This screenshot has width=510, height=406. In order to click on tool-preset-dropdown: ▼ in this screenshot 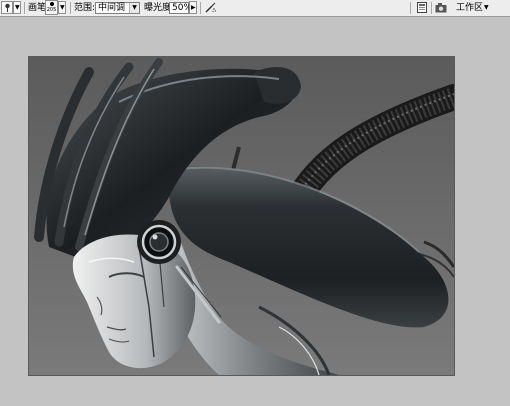, I will do `click(17, 7)`.